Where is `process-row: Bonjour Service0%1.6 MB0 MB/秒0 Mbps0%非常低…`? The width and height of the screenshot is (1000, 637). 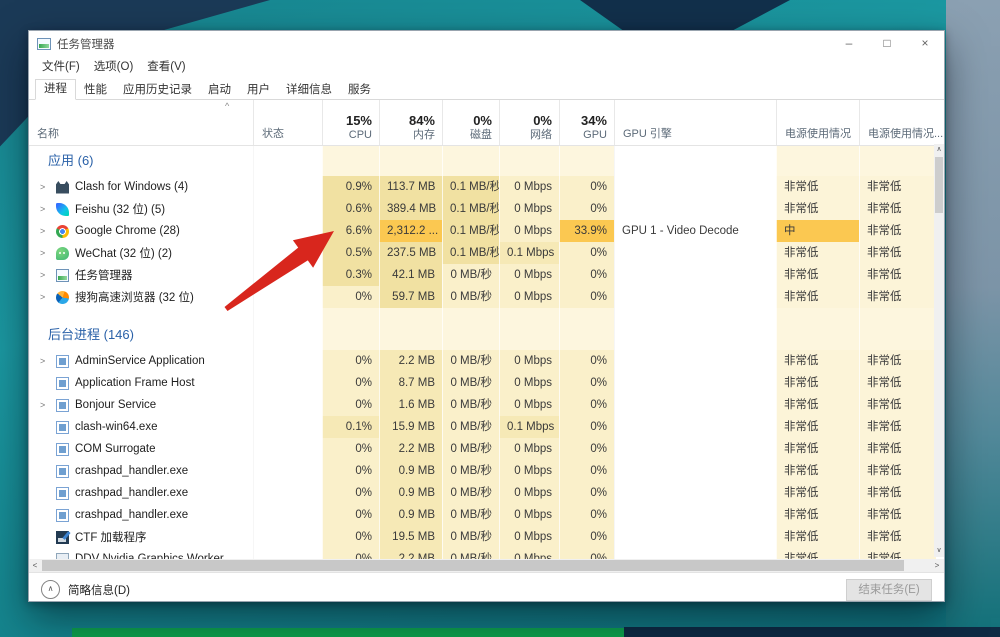 process-row: Bonjour Service0%1.6 MB0 MB/秒0 Mbps0%非常低… is located at coordinates (486, 405).